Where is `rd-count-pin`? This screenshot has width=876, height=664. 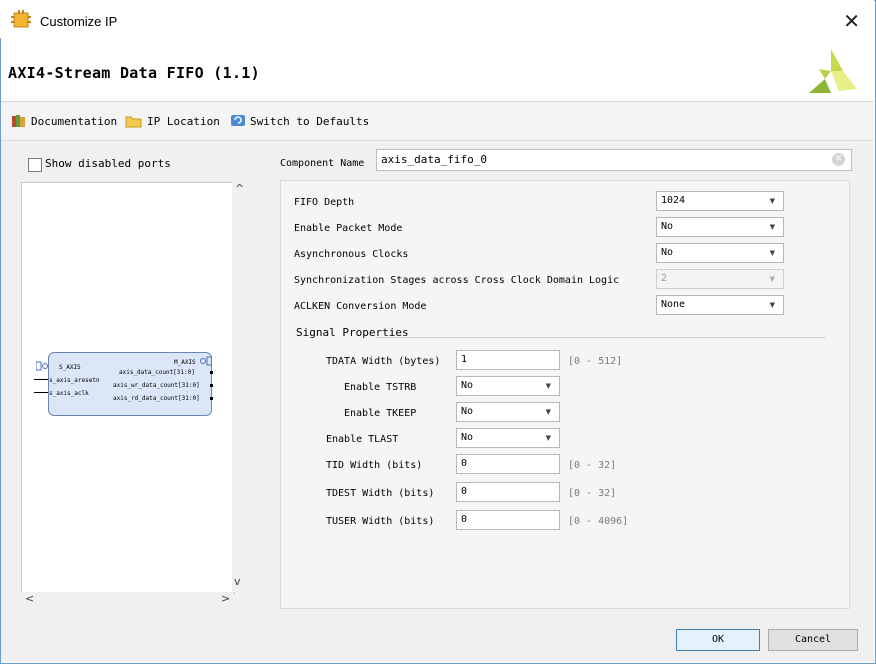 rd-count-pin is located at coordinates (211, 398).